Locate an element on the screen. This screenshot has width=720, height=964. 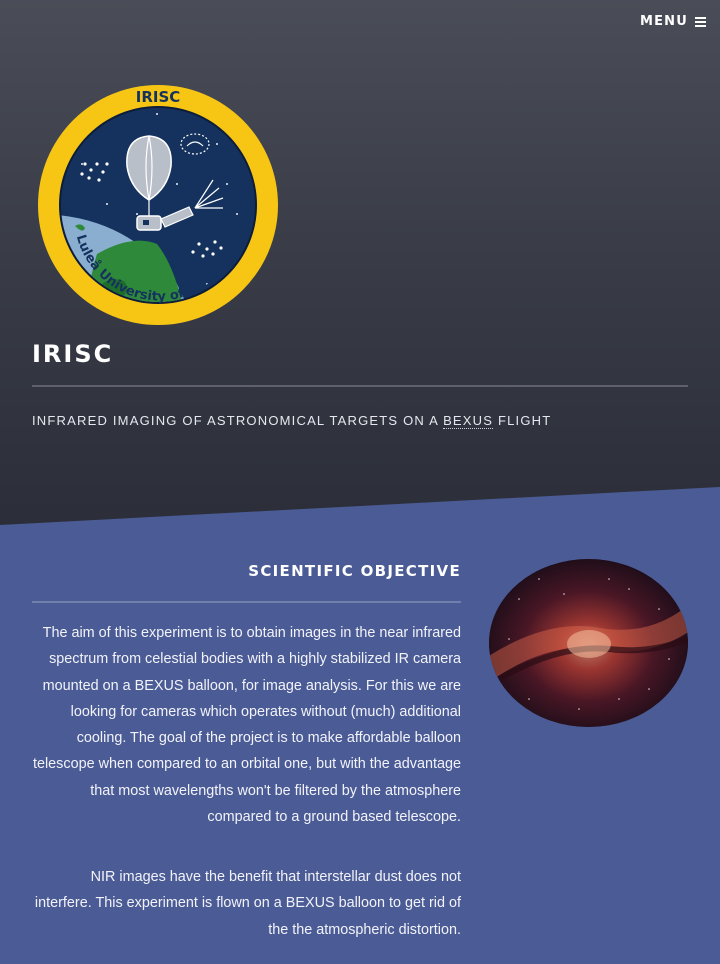
menu-button: MENU is located at coordinates (673, 21).